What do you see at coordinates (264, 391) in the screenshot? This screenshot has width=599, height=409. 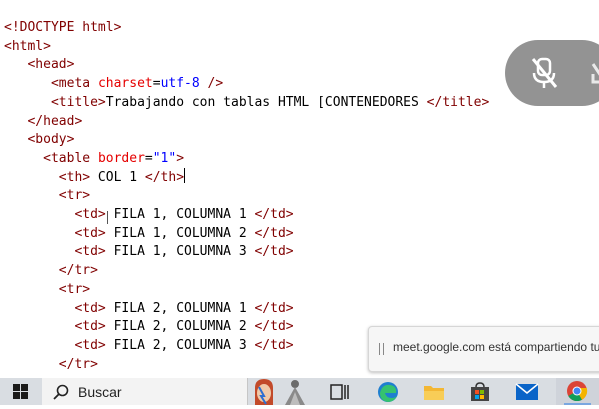 I see `taskbar-decoration-face` at bounding box center [264, 391].